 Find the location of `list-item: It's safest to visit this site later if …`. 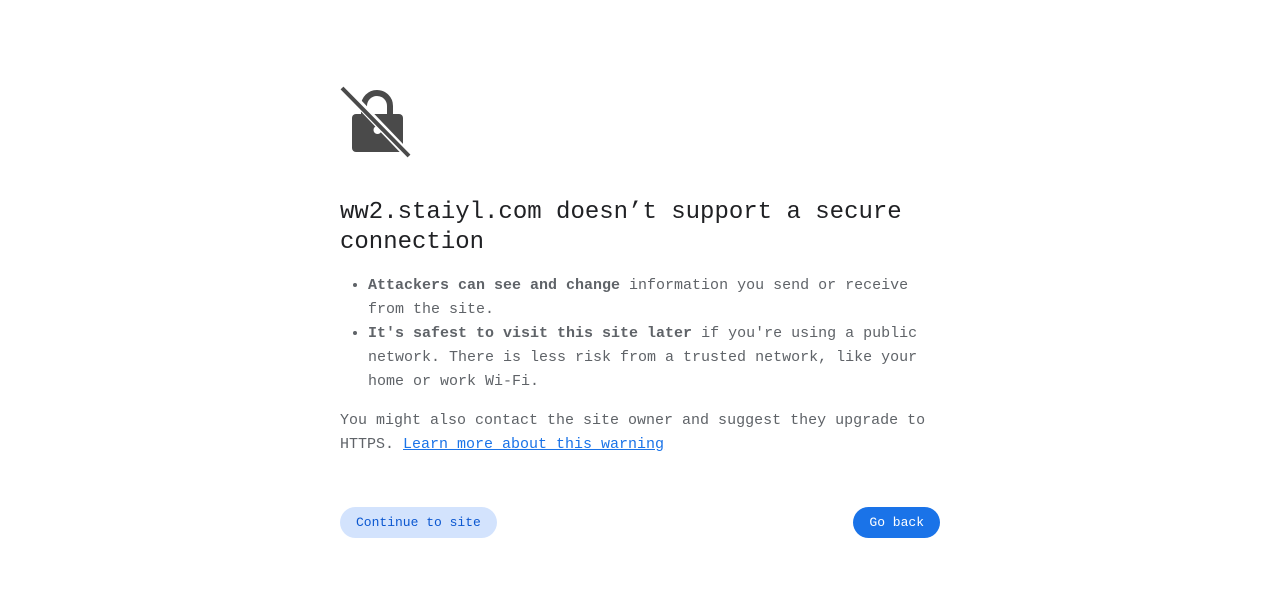

list-item: It's safest to visit this site later if … is located at coordinates (654, 358).